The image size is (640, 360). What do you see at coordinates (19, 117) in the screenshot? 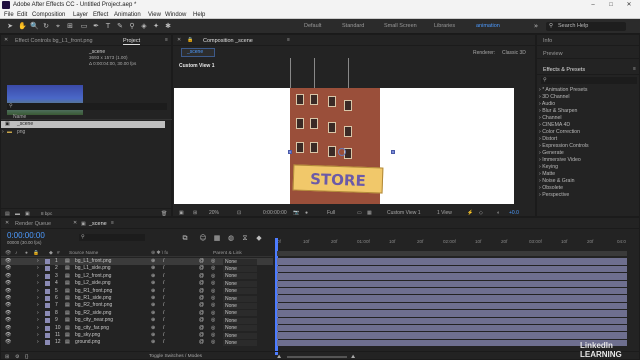
I see `column-name: Name` at bounding box center [19, 117].